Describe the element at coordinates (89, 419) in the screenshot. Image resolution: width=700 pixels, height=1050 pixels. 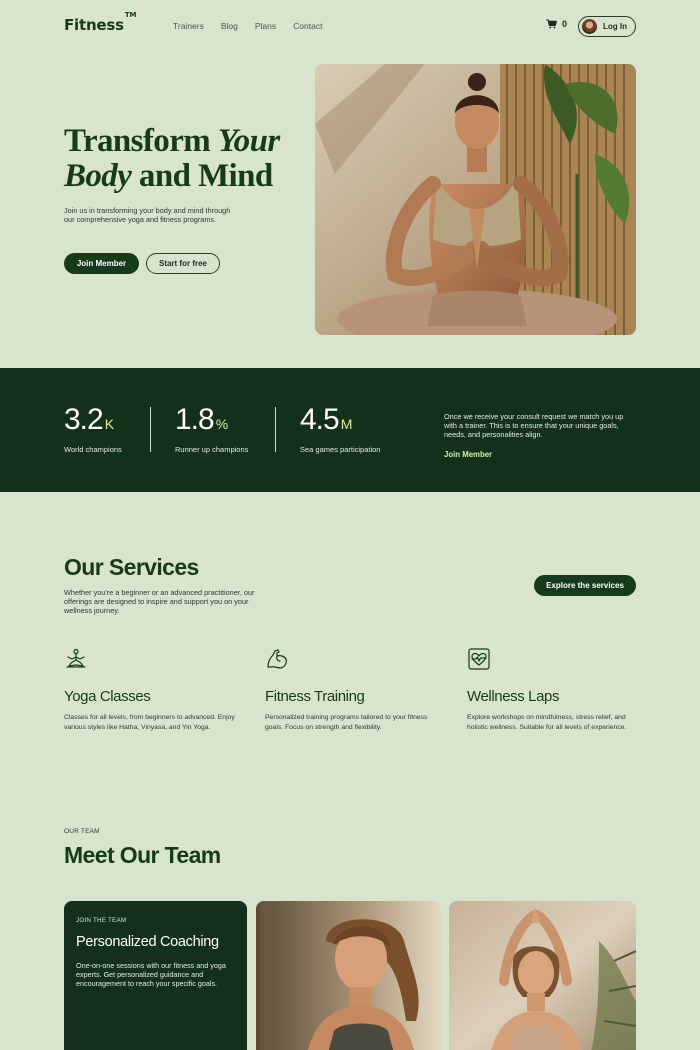
I see `stat-value: 3.2 K` at that location.